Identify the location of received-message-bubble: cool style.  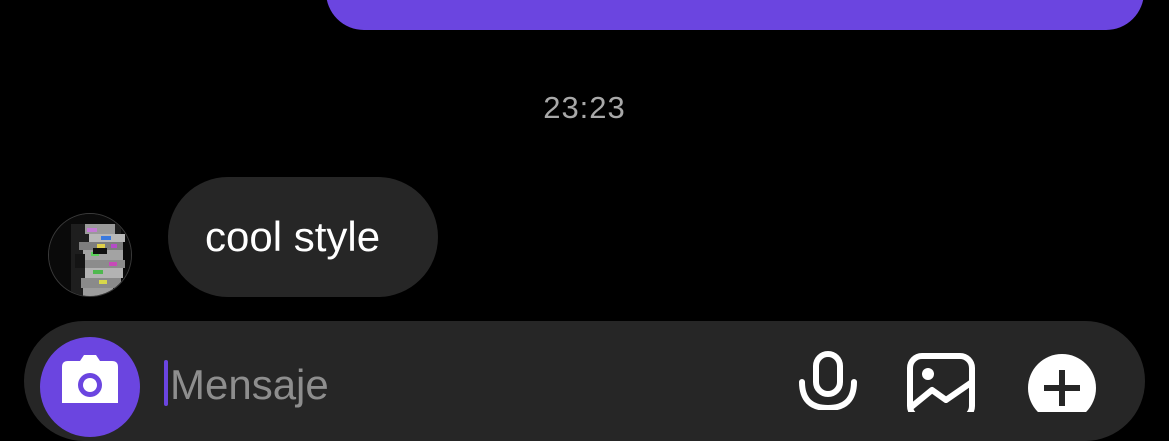
(303, 237).